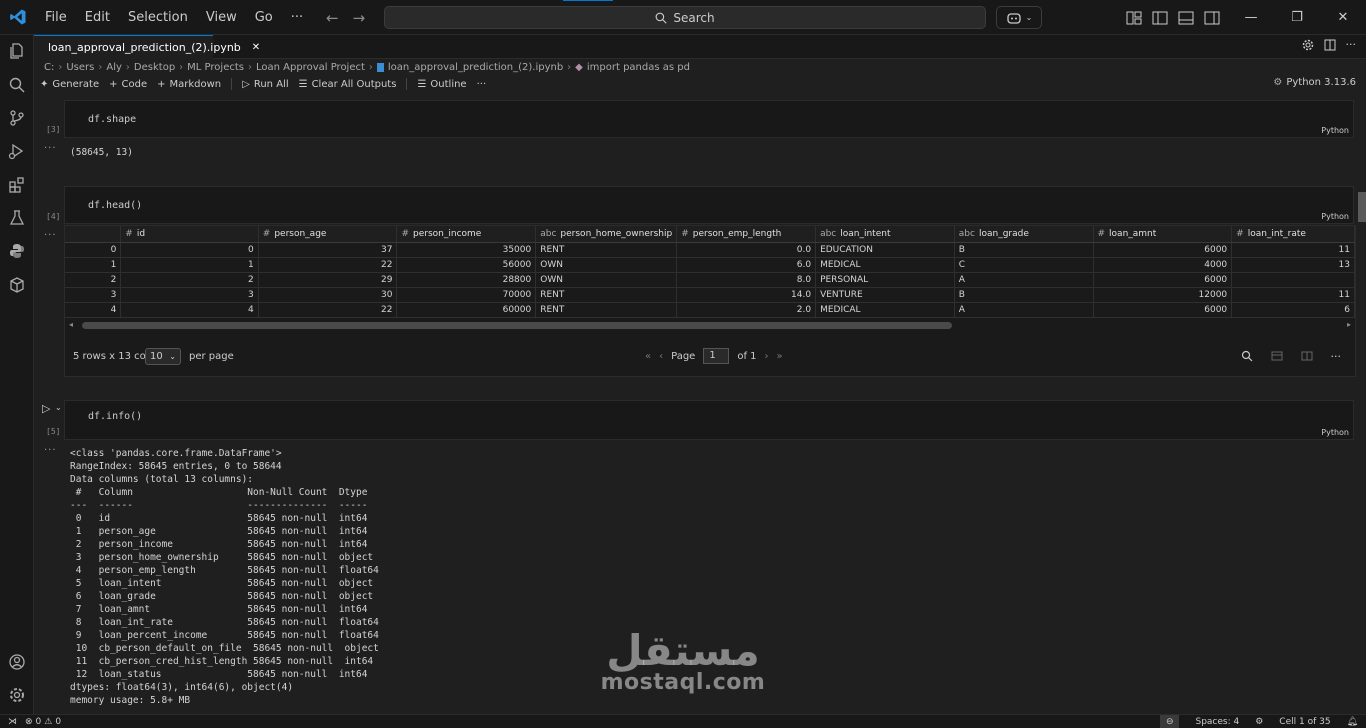 This screenshot has width=1366, height=728. I want to click on notebook-status-icon: ⚙, so click(1259, 722).